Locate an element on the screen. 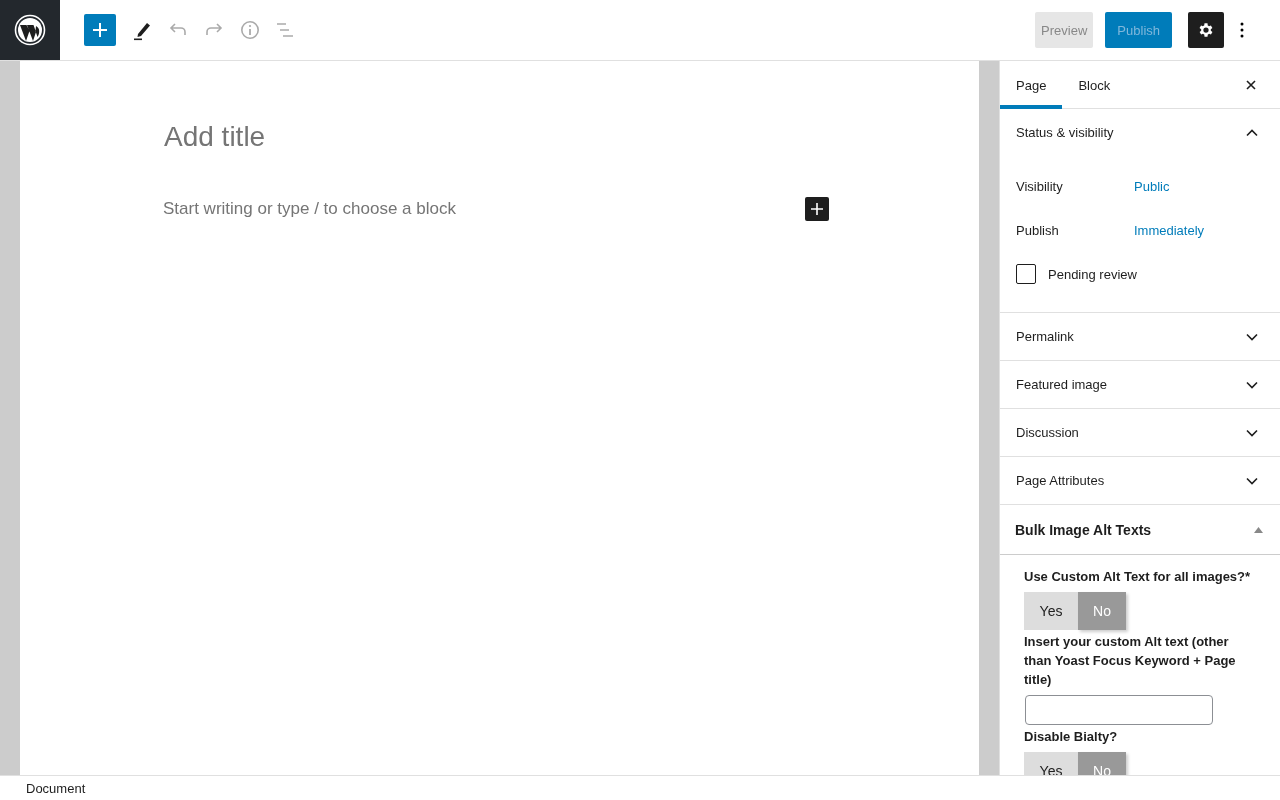 The height and width of the screenshot is (800, 1280). field-label: Insert your custom Alt text (other than Yoast Focus Keyword + Page title) is located at coordinates (1130, 661).